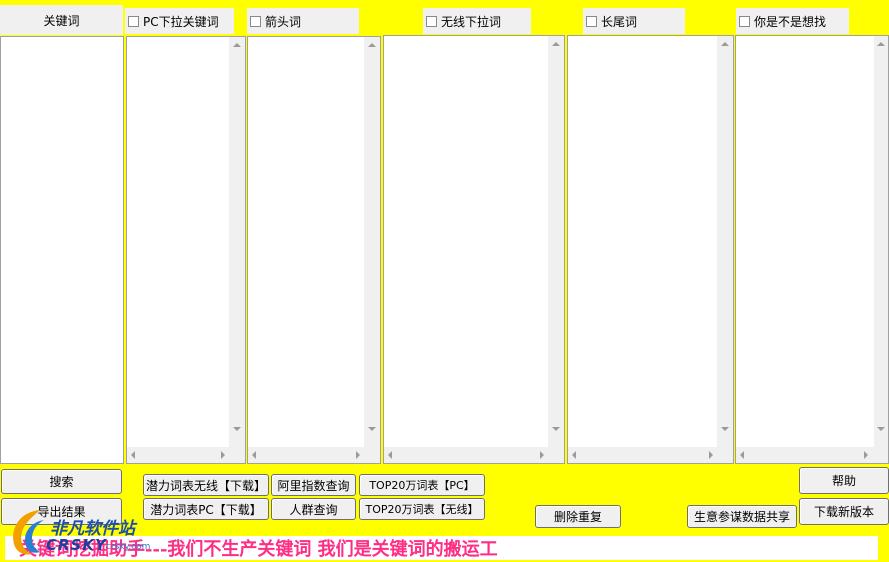  Describe the element at coordinates (206, 509) in the screenshot. I see `potential-pc-download-button: 潜力词表PC【下载】` at that location.